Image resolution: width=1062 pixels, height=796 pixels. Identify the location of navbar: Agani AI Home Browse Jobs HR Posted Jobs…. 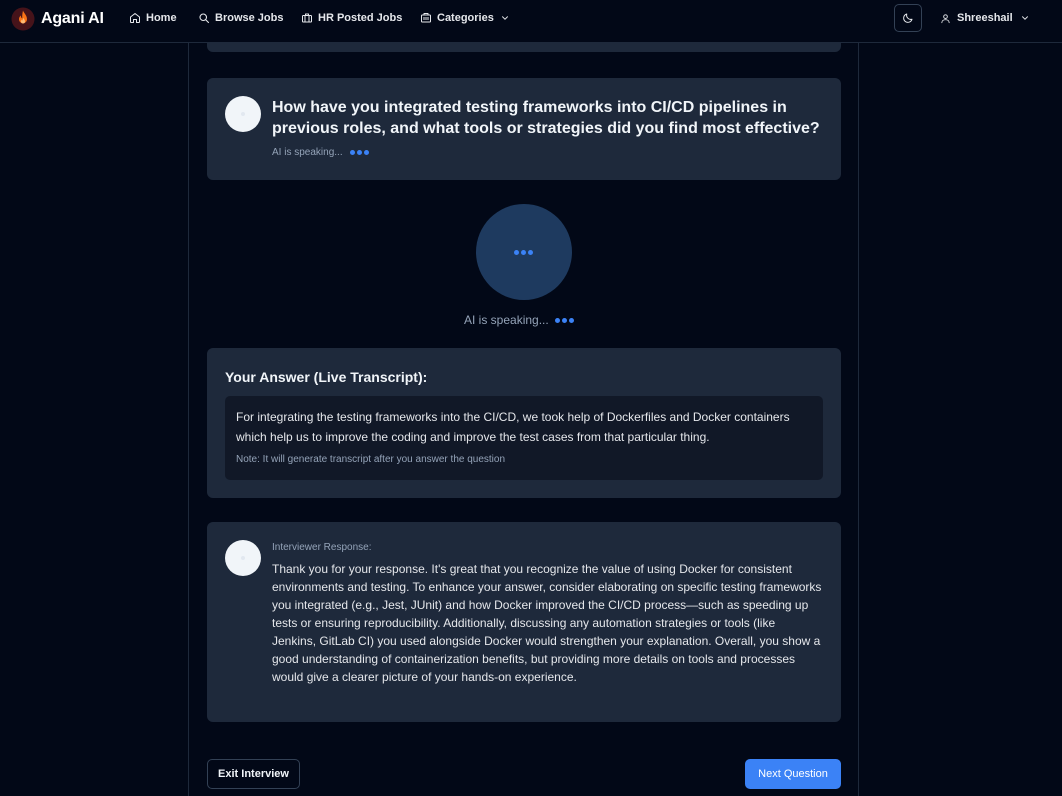
(531, 21).